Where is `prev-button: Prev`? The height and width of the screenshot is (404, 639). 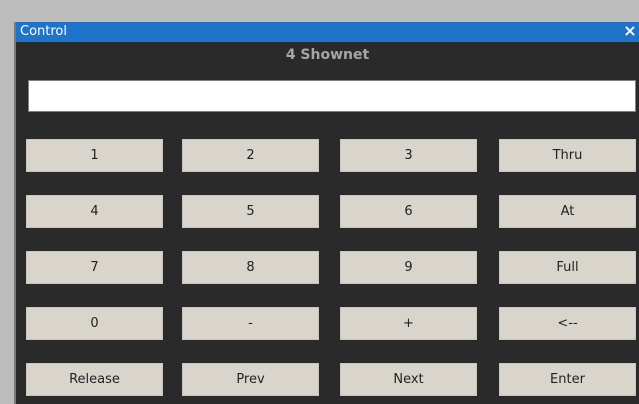 prev-button: Prev is located at coordinates (250, 379).